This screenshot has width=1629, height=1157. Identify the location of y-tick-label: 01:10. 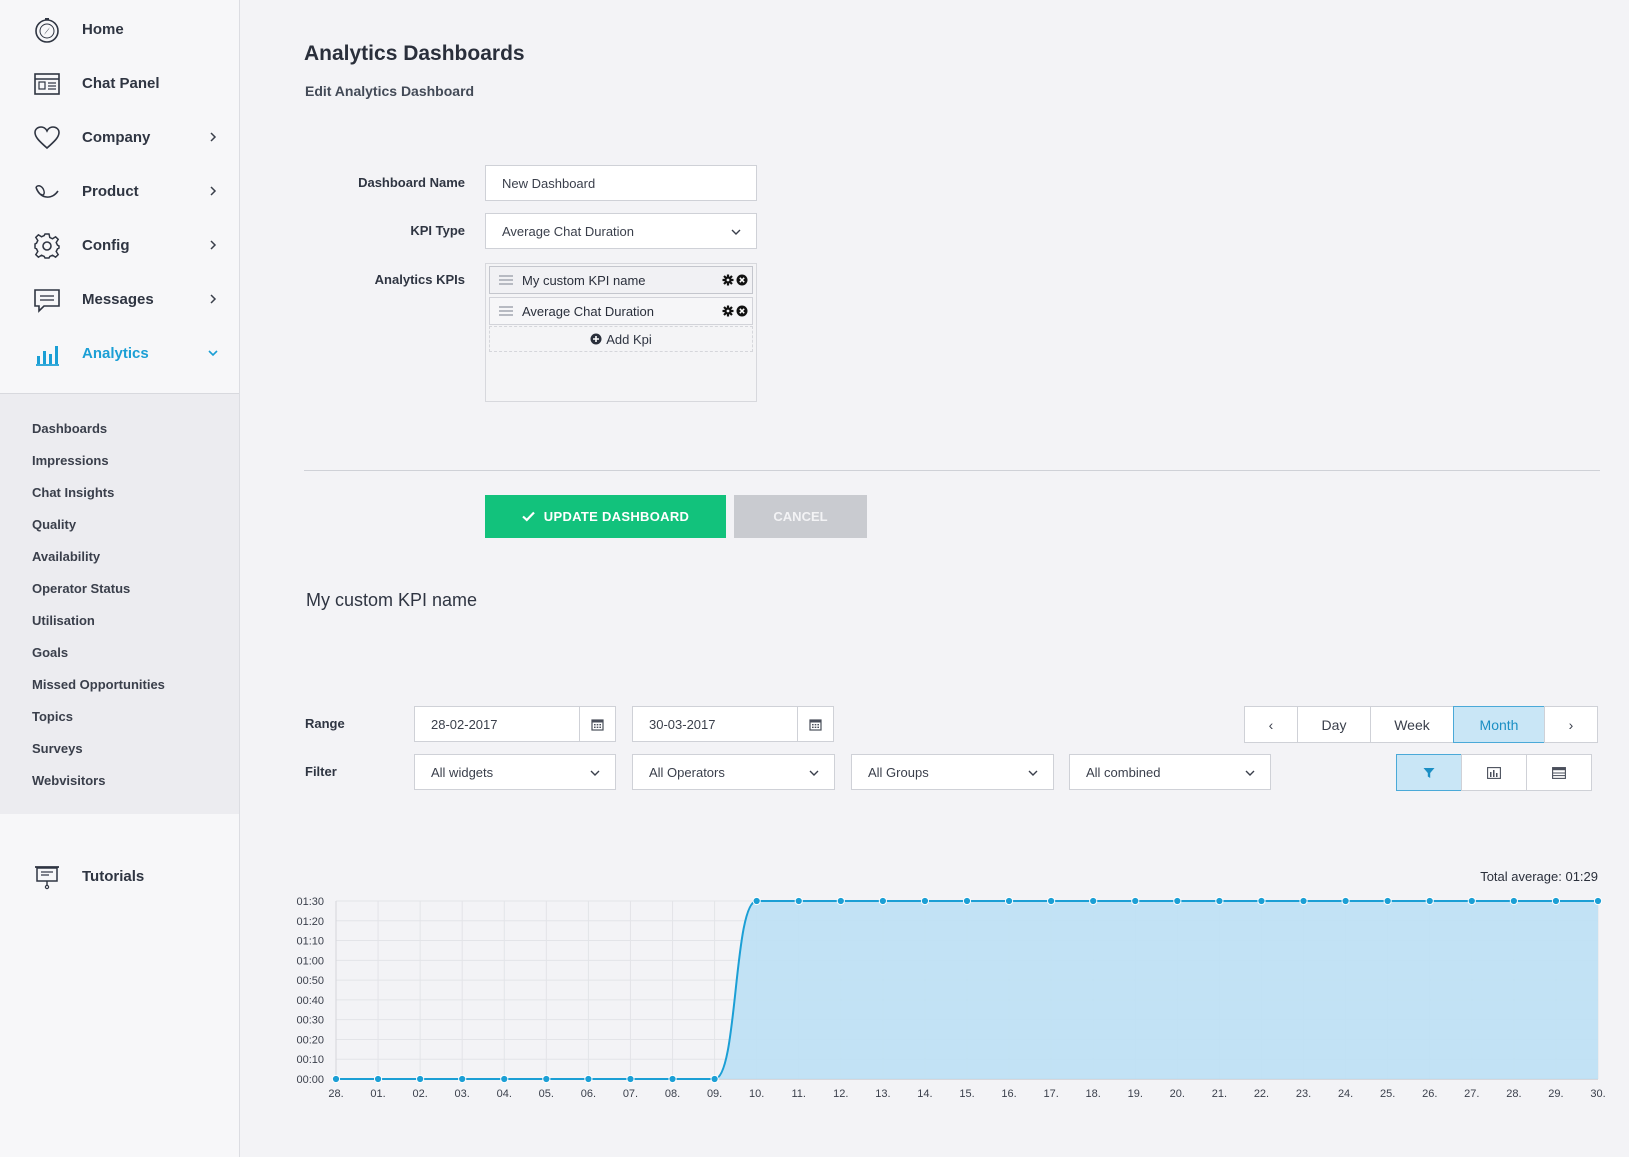
(310, 942).